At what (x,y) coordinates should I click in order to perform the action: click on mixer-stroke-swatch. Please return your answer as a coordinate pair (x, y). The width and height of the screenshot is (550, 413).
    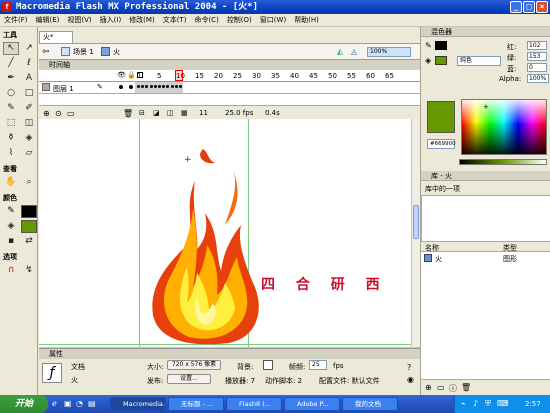
    Looking at the image, I should click on (441, 45).